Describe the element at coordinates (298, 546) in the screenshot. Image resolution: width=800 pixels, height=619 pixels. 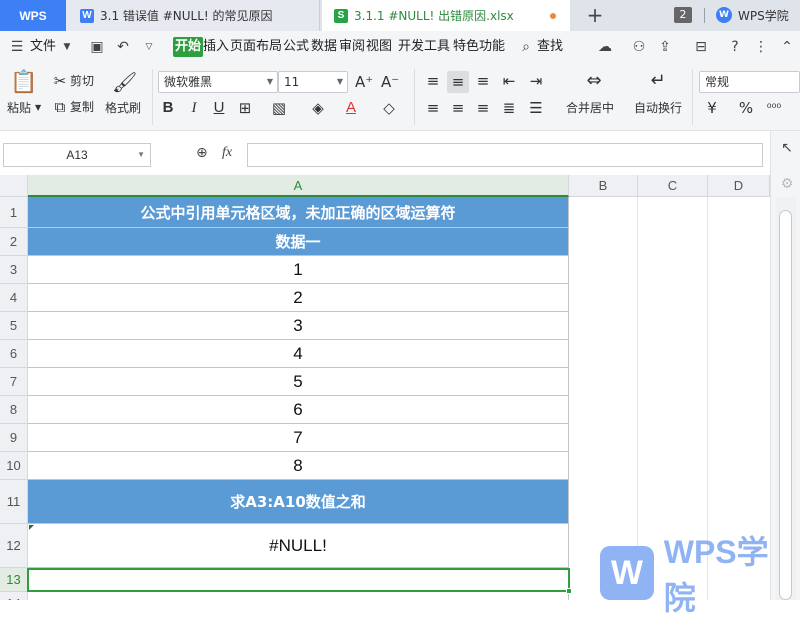
I see `cell-a12: #NULL!` at that location.